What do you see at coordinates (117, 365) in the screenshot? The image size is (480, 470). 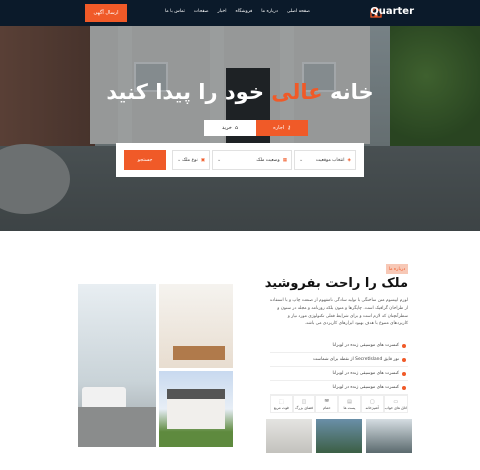 I see `living-room-photo` at bounding box center [117, 365].